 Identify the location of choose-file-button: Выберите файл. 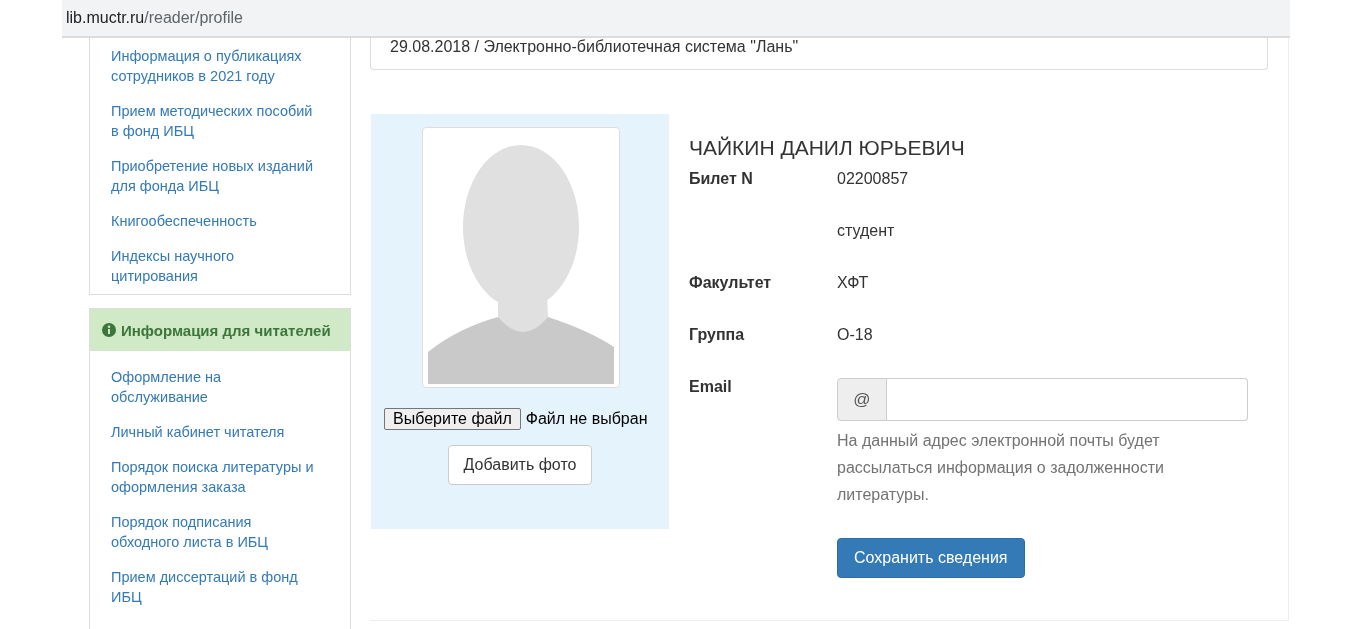
(452, 419).